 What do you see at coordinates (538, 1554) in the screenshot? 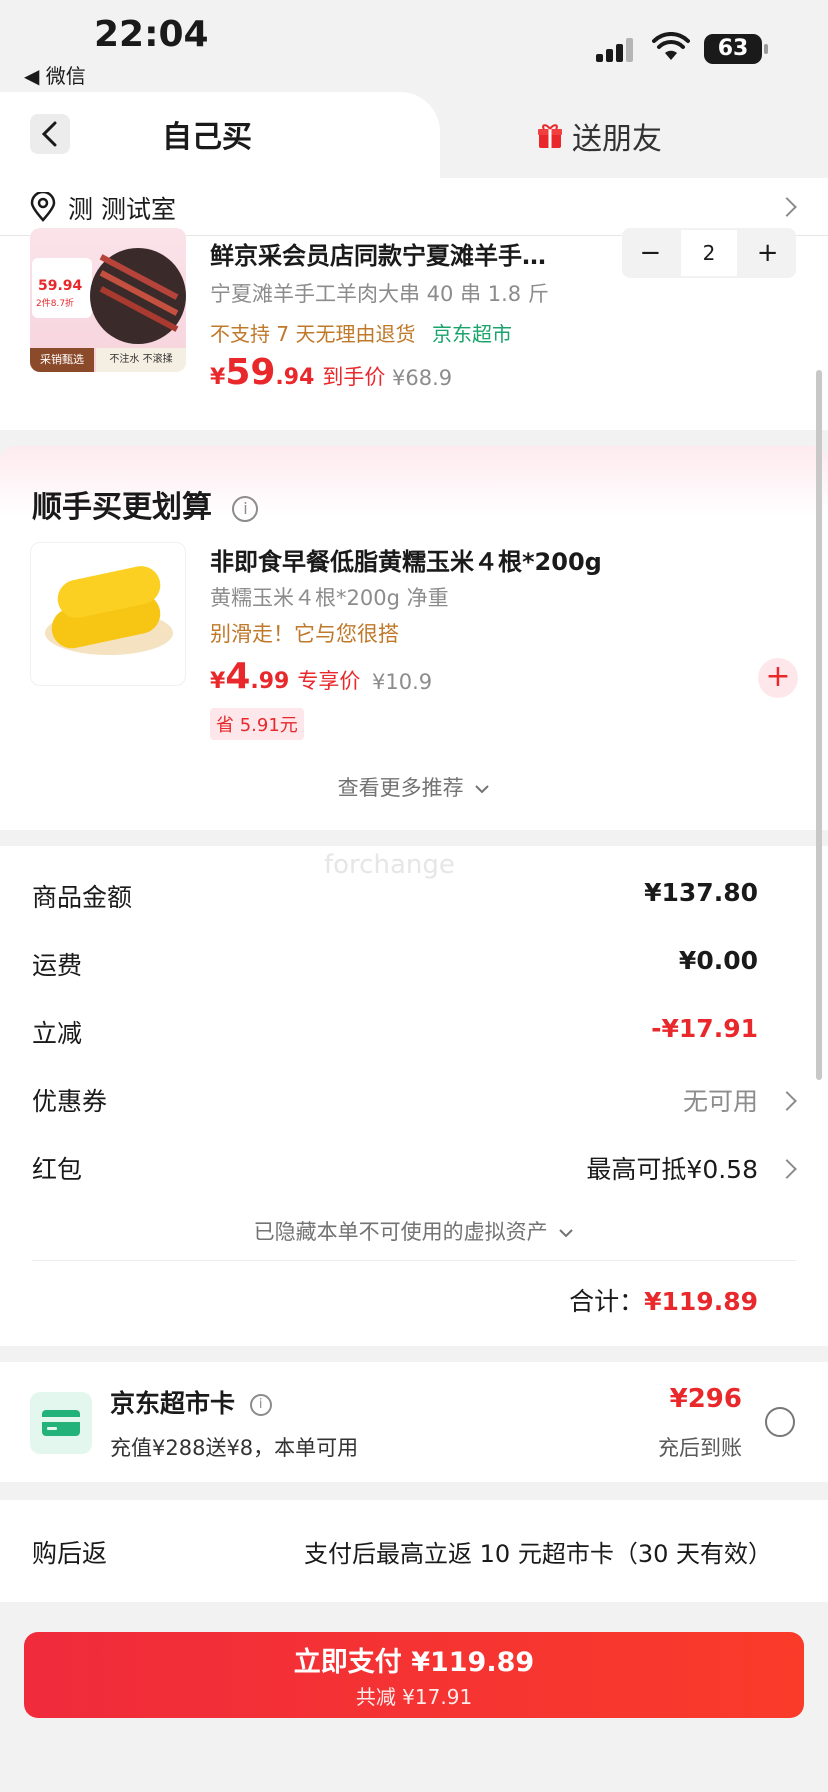
I see `rebate-text: 支付后最高立返 10 元超市卡（30 天有效）` at bounding box center [538, 1554].